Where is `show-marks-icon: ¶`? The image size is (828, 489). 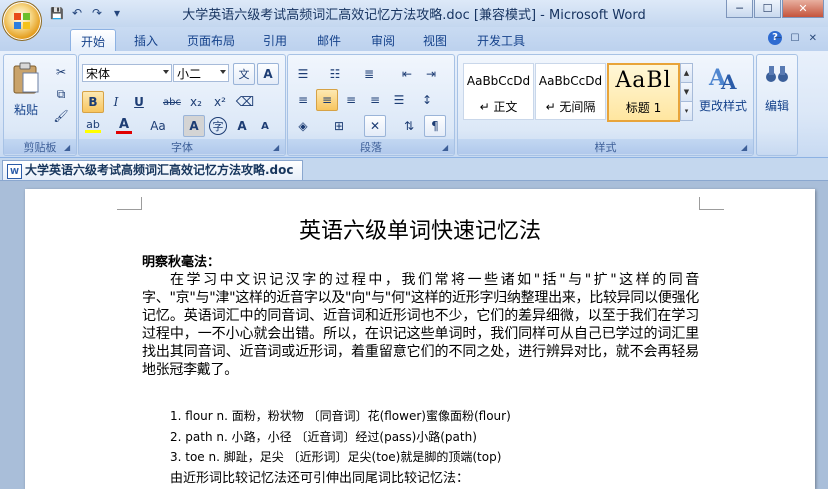
show-marks-icon: ¶ is located at coordinates (435, 126).